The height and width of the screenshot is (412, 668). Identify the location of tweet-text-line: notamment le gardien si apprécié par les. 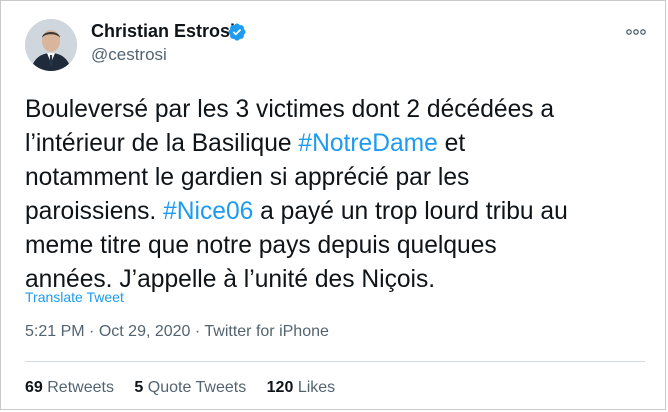
(340, 178).